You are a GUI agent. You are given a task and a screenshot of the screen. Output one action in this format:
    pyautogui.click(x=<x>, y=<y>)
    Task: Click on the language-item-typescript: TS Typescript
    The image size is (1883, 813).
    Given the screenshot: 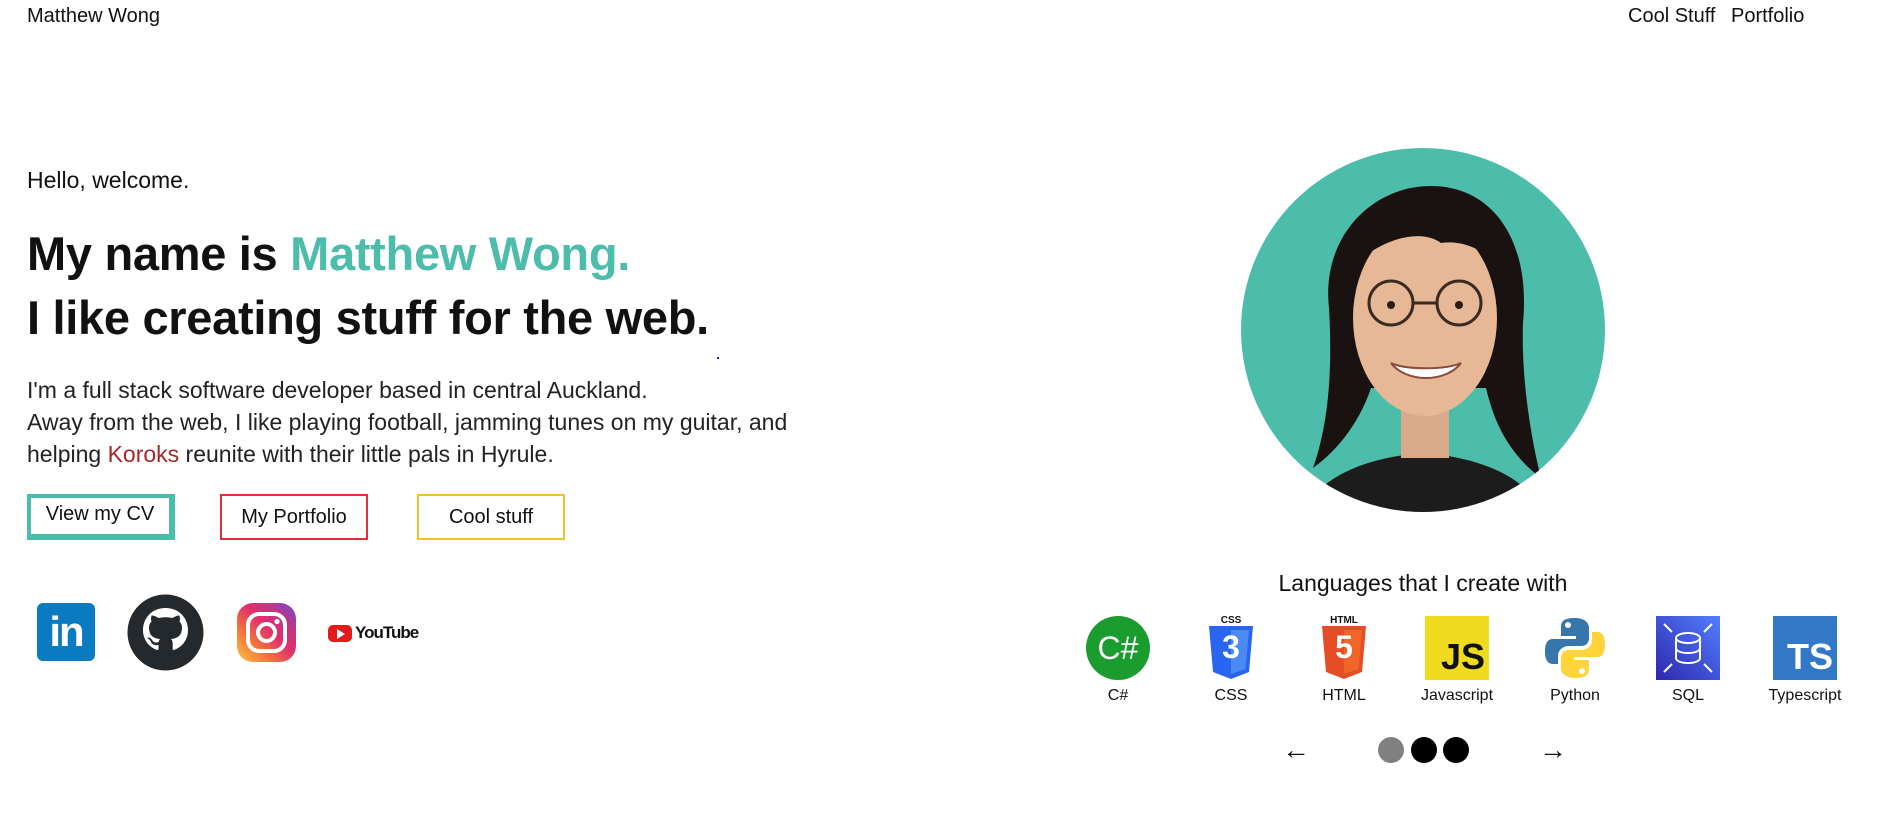 What is the action you would take?
    pyautogui.click(x=1805, y=660)
    